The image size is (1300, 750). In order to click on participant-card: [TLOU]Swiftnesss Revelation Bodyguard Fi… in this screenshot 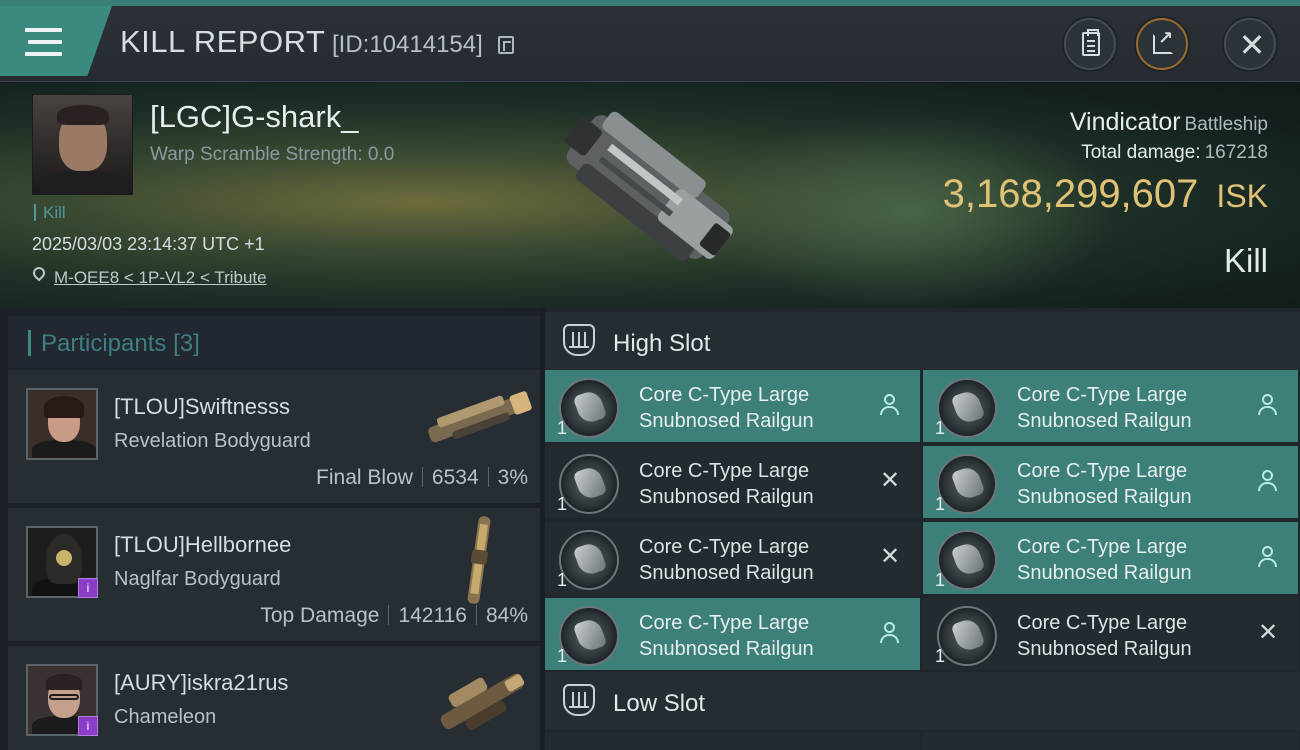, I will do `click(274, 436)`.